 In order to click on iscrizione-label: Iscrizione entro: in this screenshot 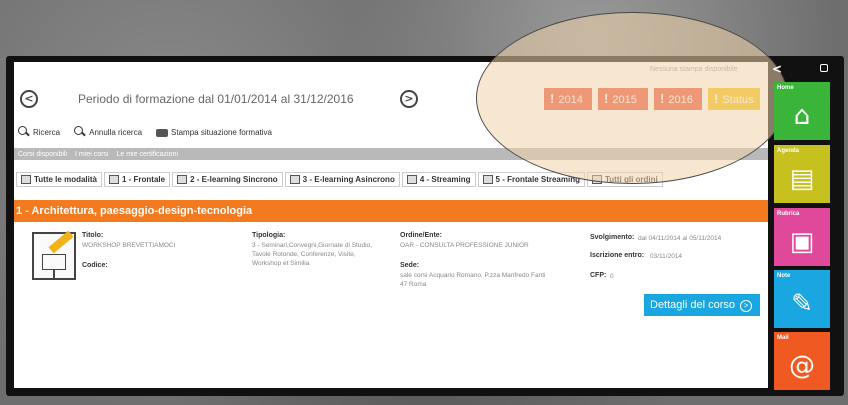, I will do `click(617, 255)`.